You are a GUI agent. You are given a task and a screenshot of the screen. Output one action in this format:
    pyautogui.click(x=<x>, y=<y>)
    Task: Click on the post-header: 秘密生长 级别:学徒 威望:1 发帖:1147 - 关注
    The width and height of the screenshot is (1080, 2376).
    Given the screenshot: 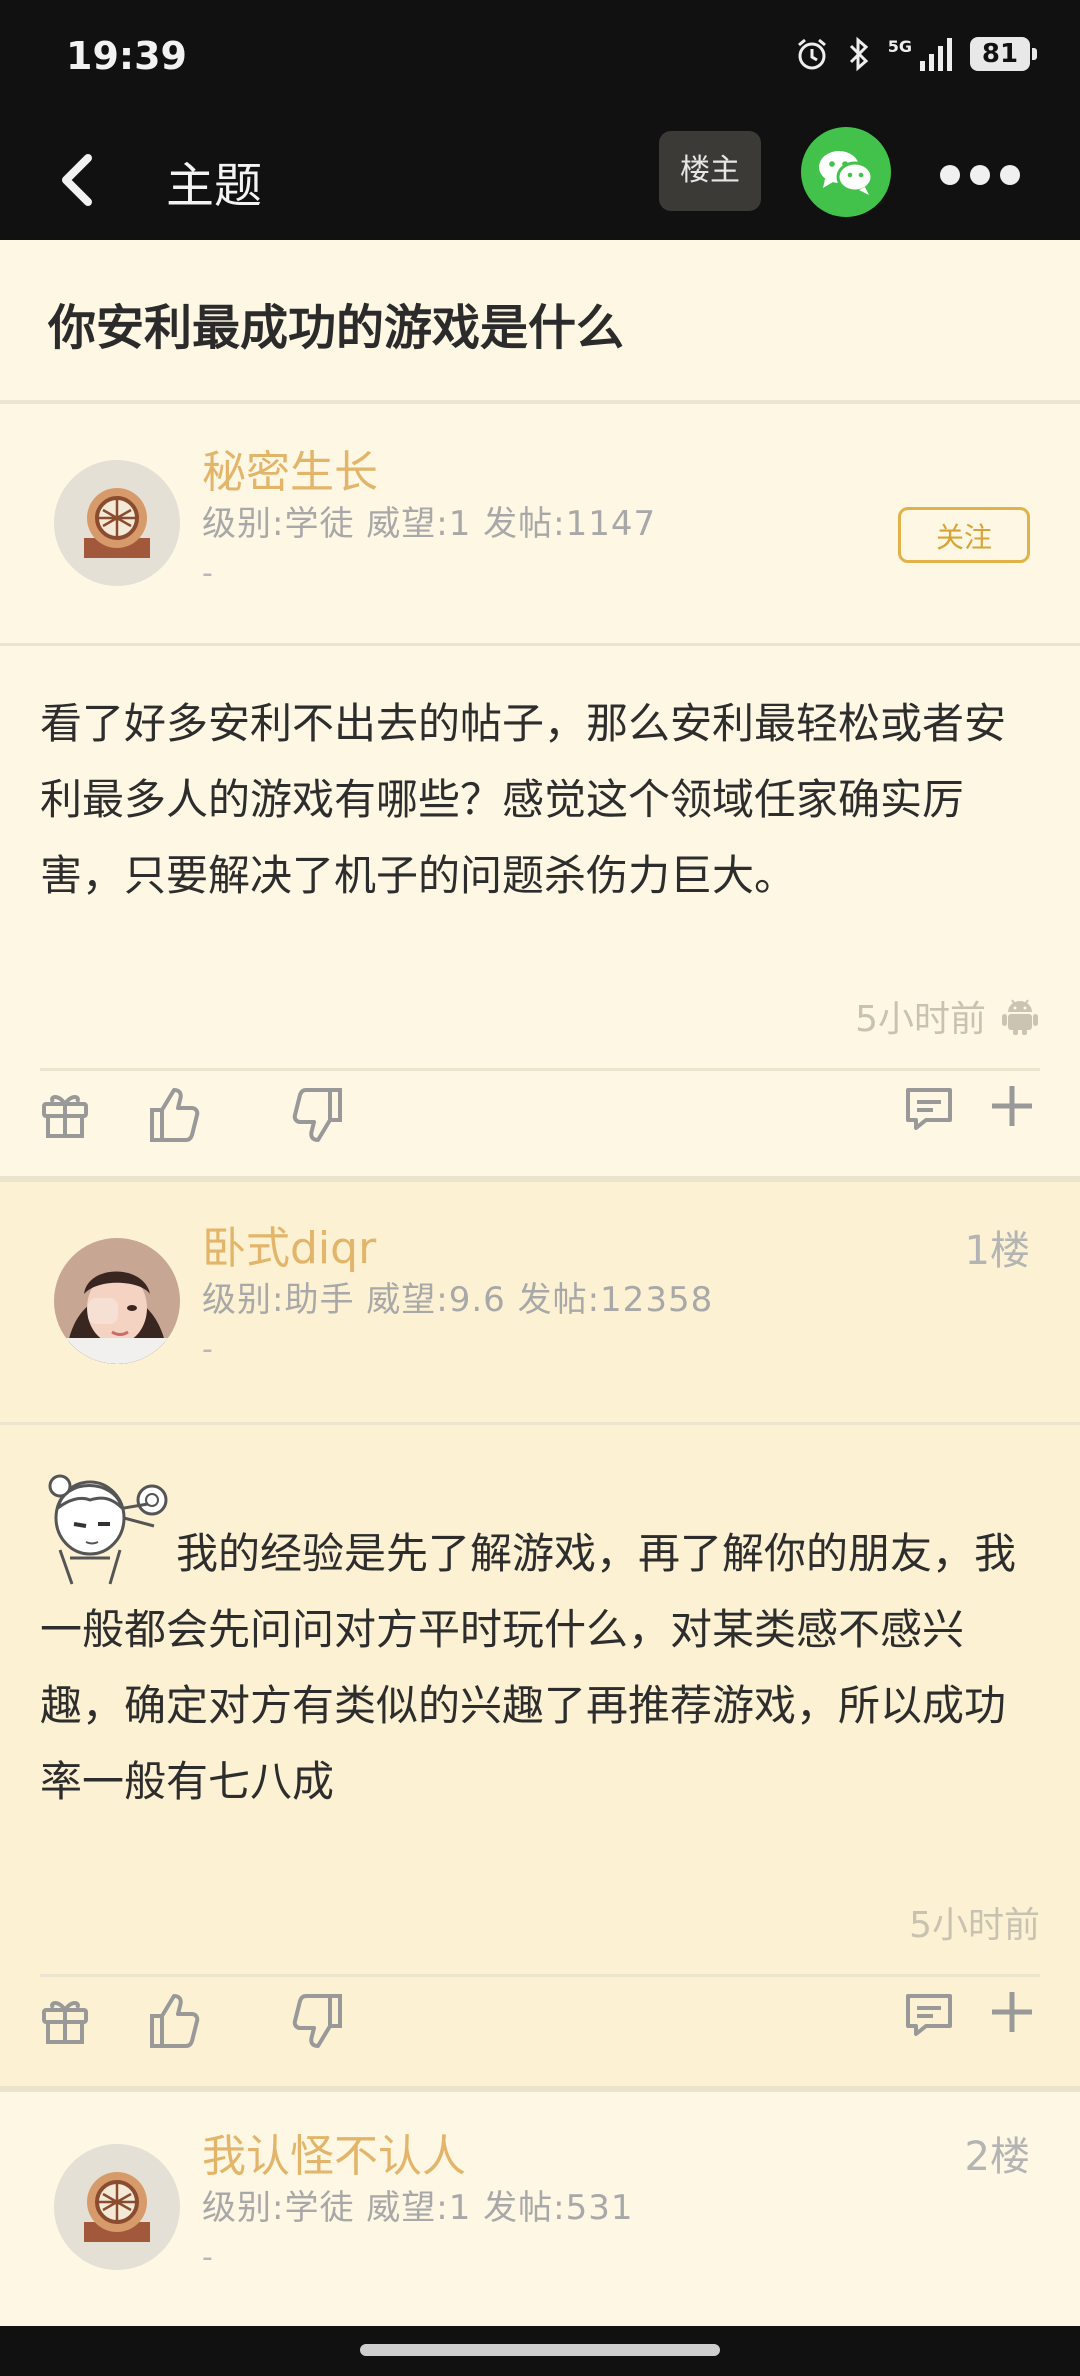 What is the action you would take?
    pyautogui.click(x=540, y=524)
    